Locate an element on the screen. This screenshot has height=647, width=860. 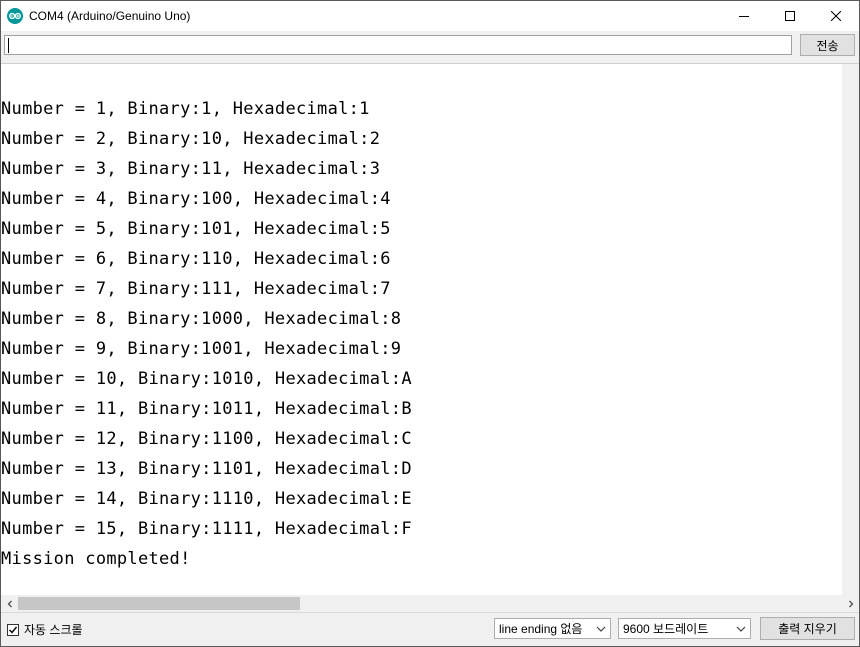
close-button is located at coordinates (836, 16).